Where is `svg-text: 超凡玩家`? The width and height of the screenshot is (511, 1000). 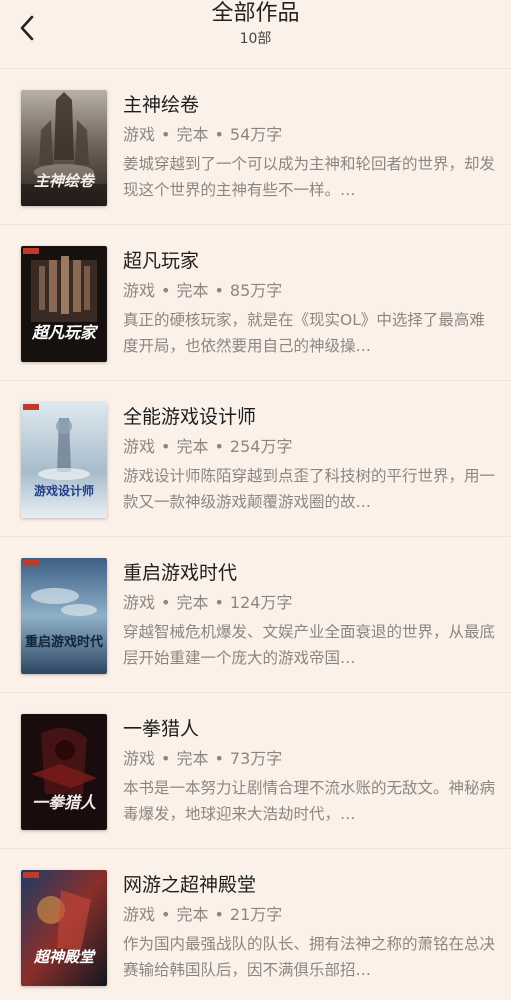 svg-text: 超凡玩家 is located at coordinates (65, 332).